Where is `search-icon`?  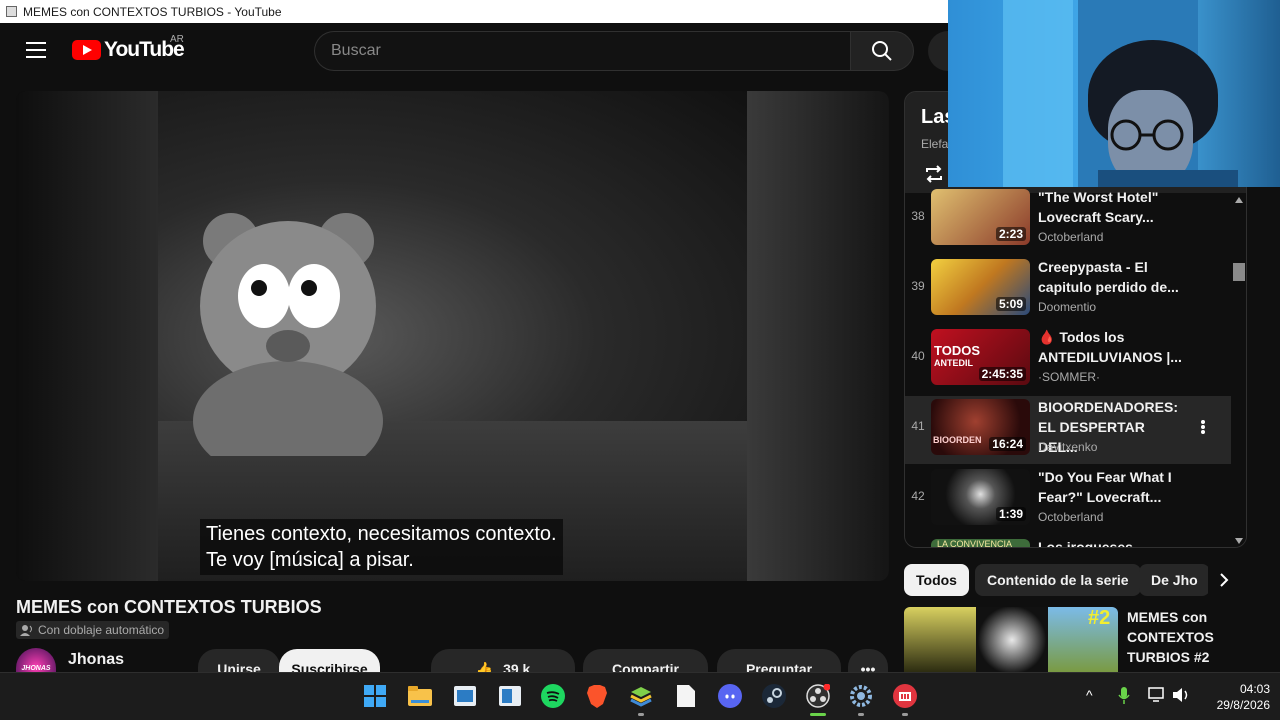 search-icon is located at coordinates (882, 51).